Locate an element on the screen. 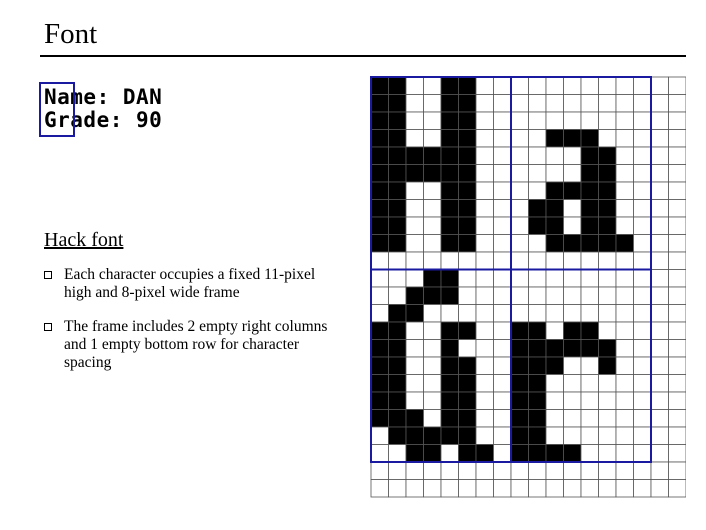  bullet-square-icon is located at coordinates (48, 275).